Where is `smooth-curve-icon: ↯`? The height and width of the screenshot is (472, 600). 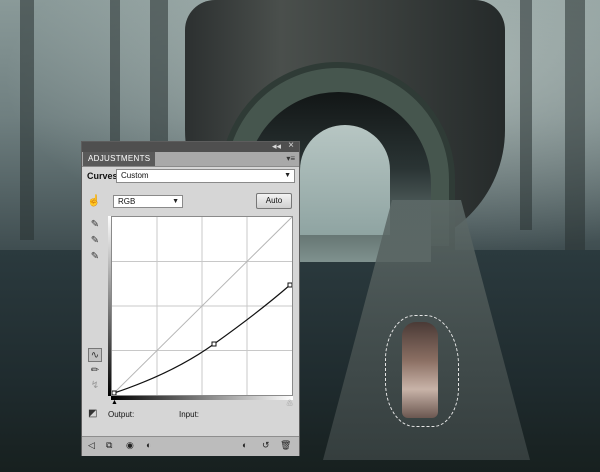 smooth-curve-icon: ↯ is located at coordinates (95, 386).